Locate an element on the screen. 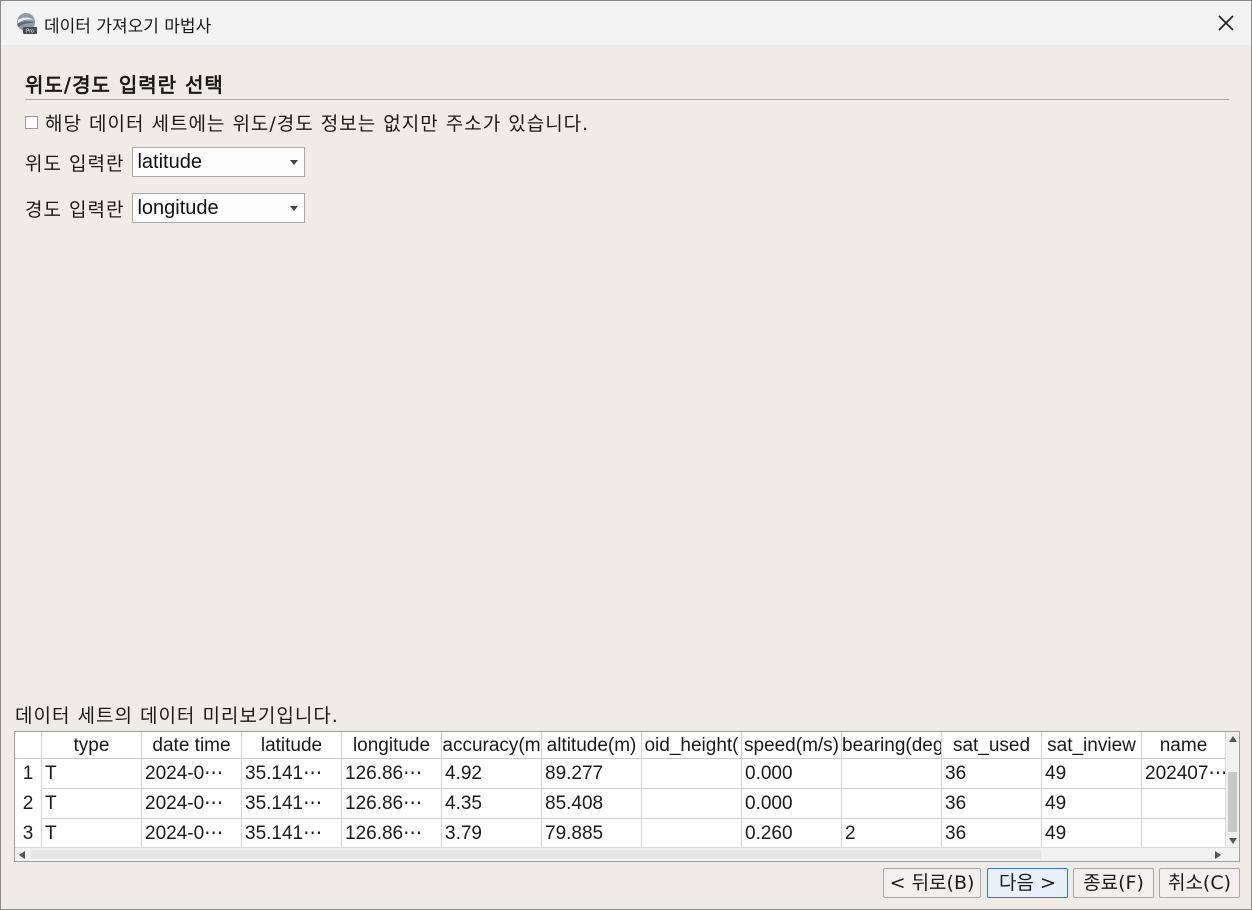  vertical-scrollbar is located at coordinates (1232, 790).